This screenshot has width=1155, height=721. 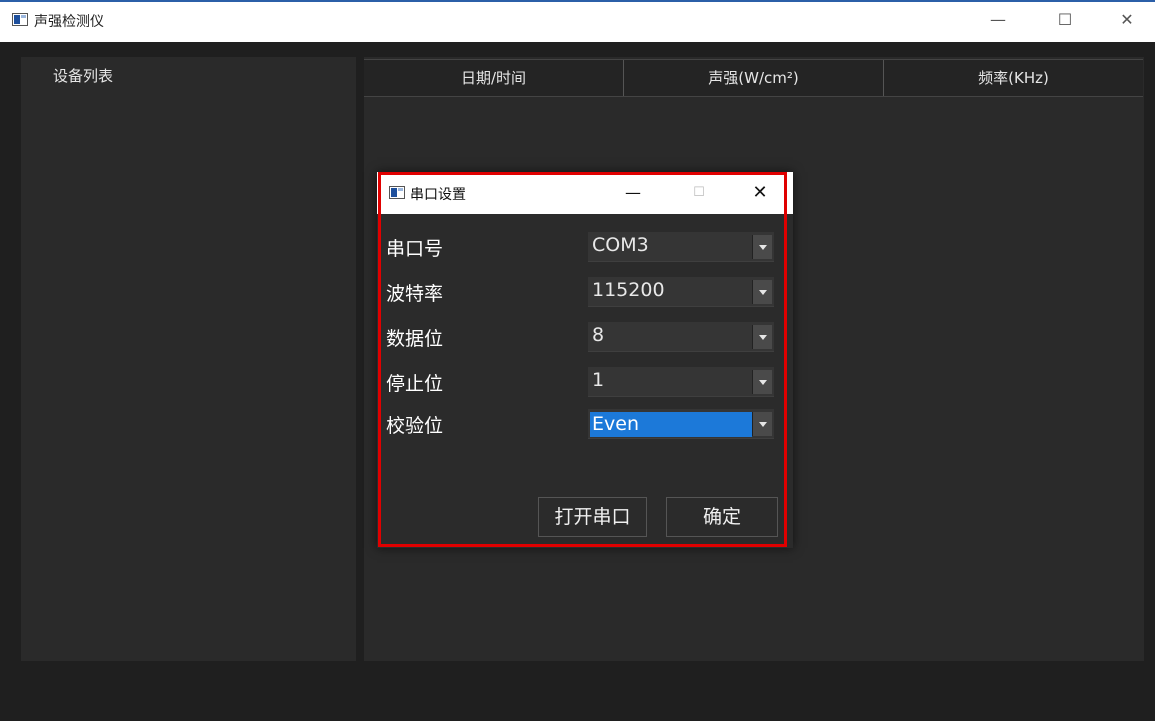 I want to click on dialog-maximize-button: ☐, so click(x=699, y=192).